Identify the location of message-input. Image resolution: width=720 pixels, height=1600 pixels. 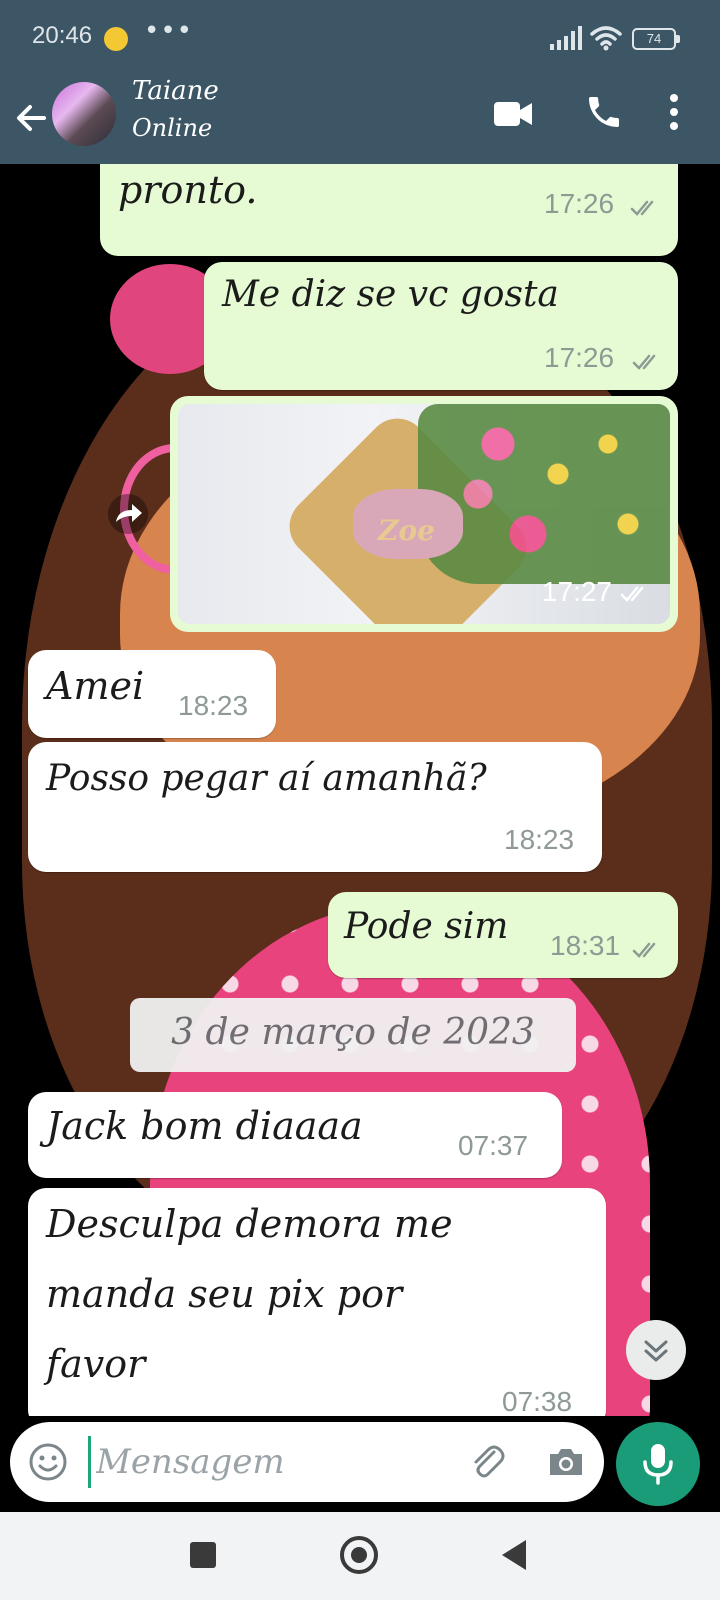
(276, 1462).